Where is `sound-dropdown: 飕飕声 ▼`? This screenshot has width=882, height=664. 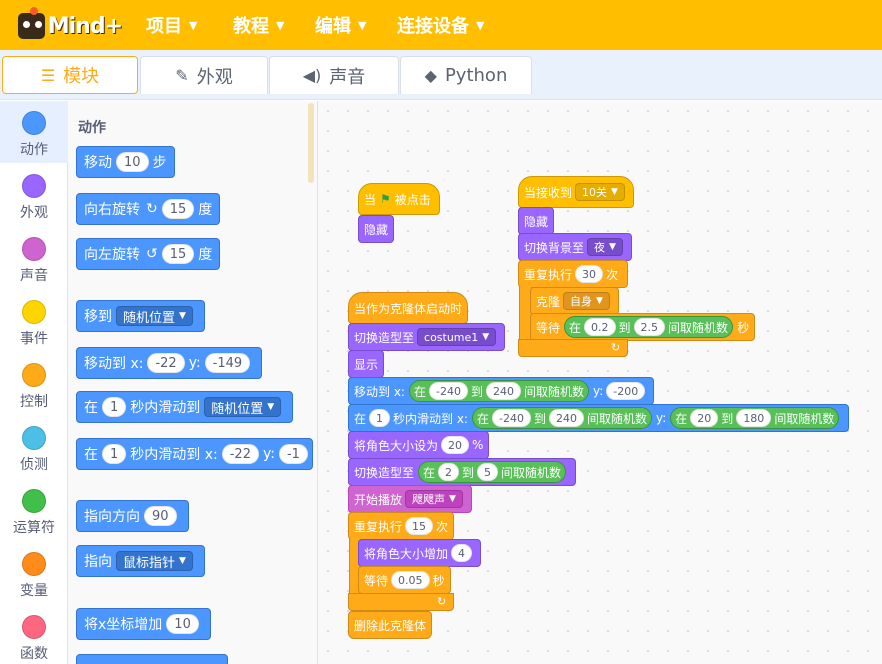
sound-dropdown: 飕飕声 ▼ is located at coordinates (434, 499).